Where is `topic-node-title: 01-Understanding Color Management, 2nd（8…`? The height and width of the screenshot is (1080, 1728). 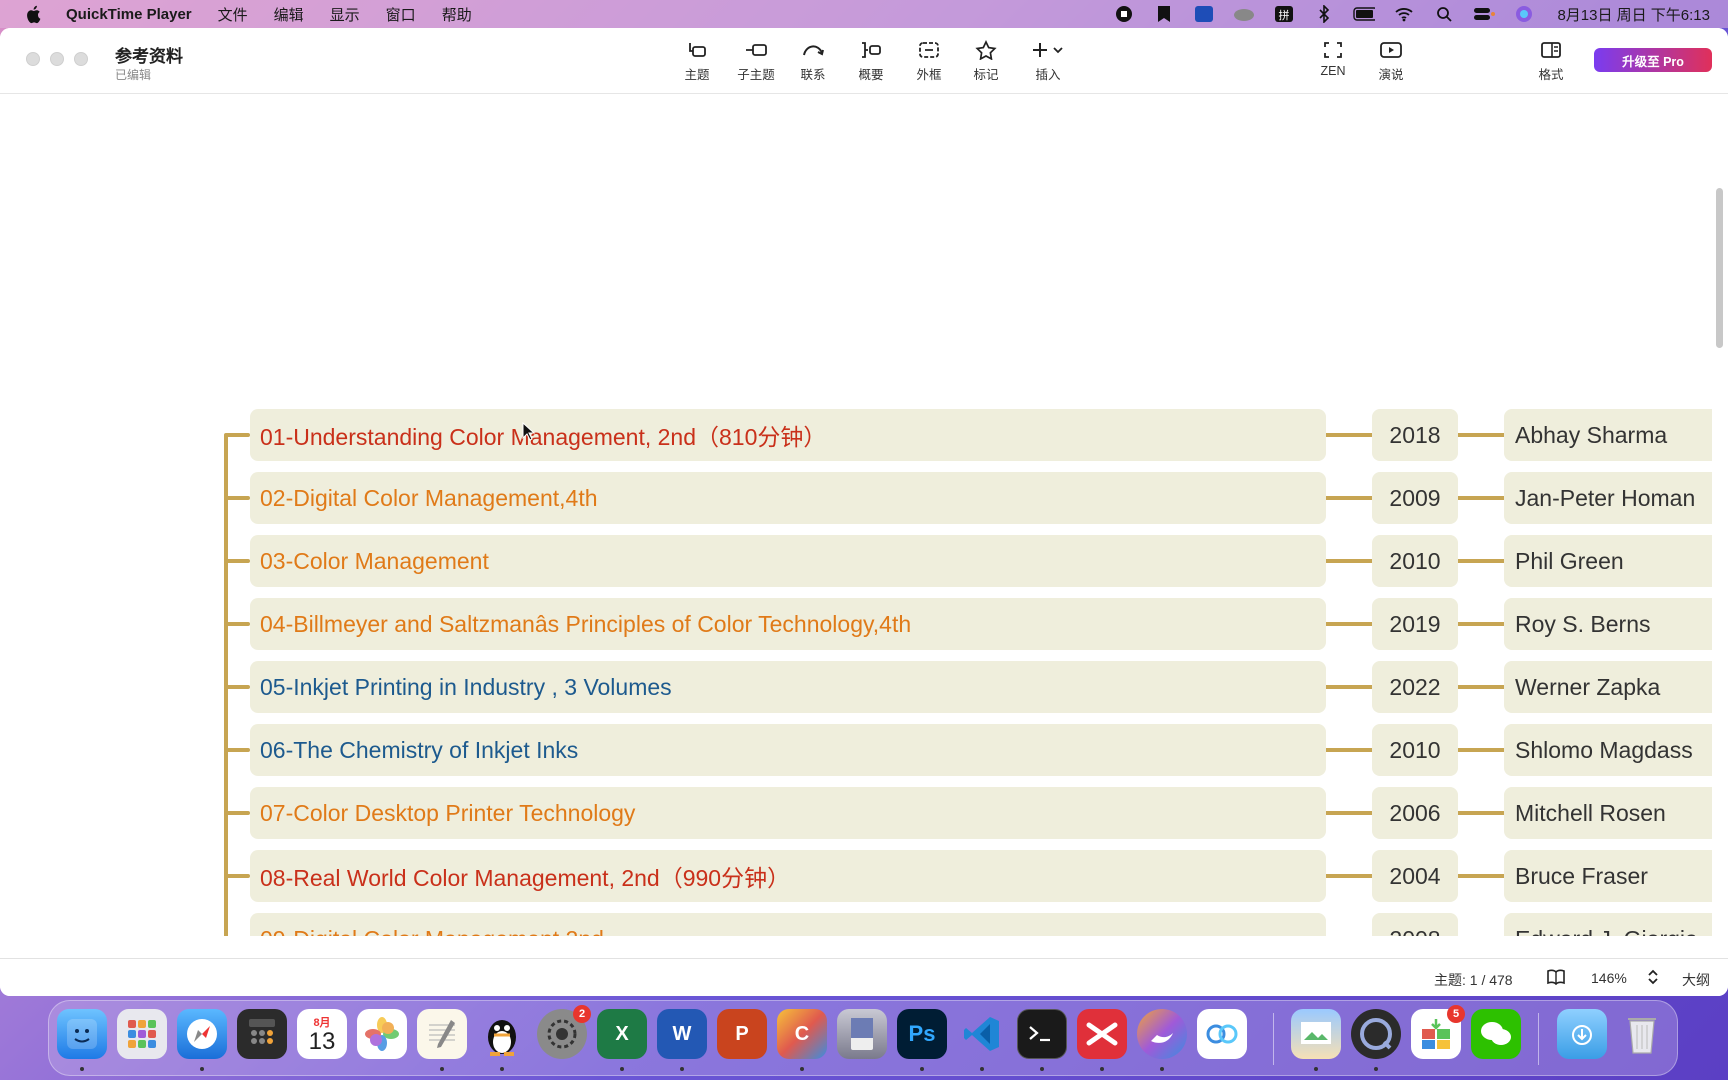 topic-node-title: 01-Understanding Color Management, 2nd（8… is located at coordinates (788, 435).